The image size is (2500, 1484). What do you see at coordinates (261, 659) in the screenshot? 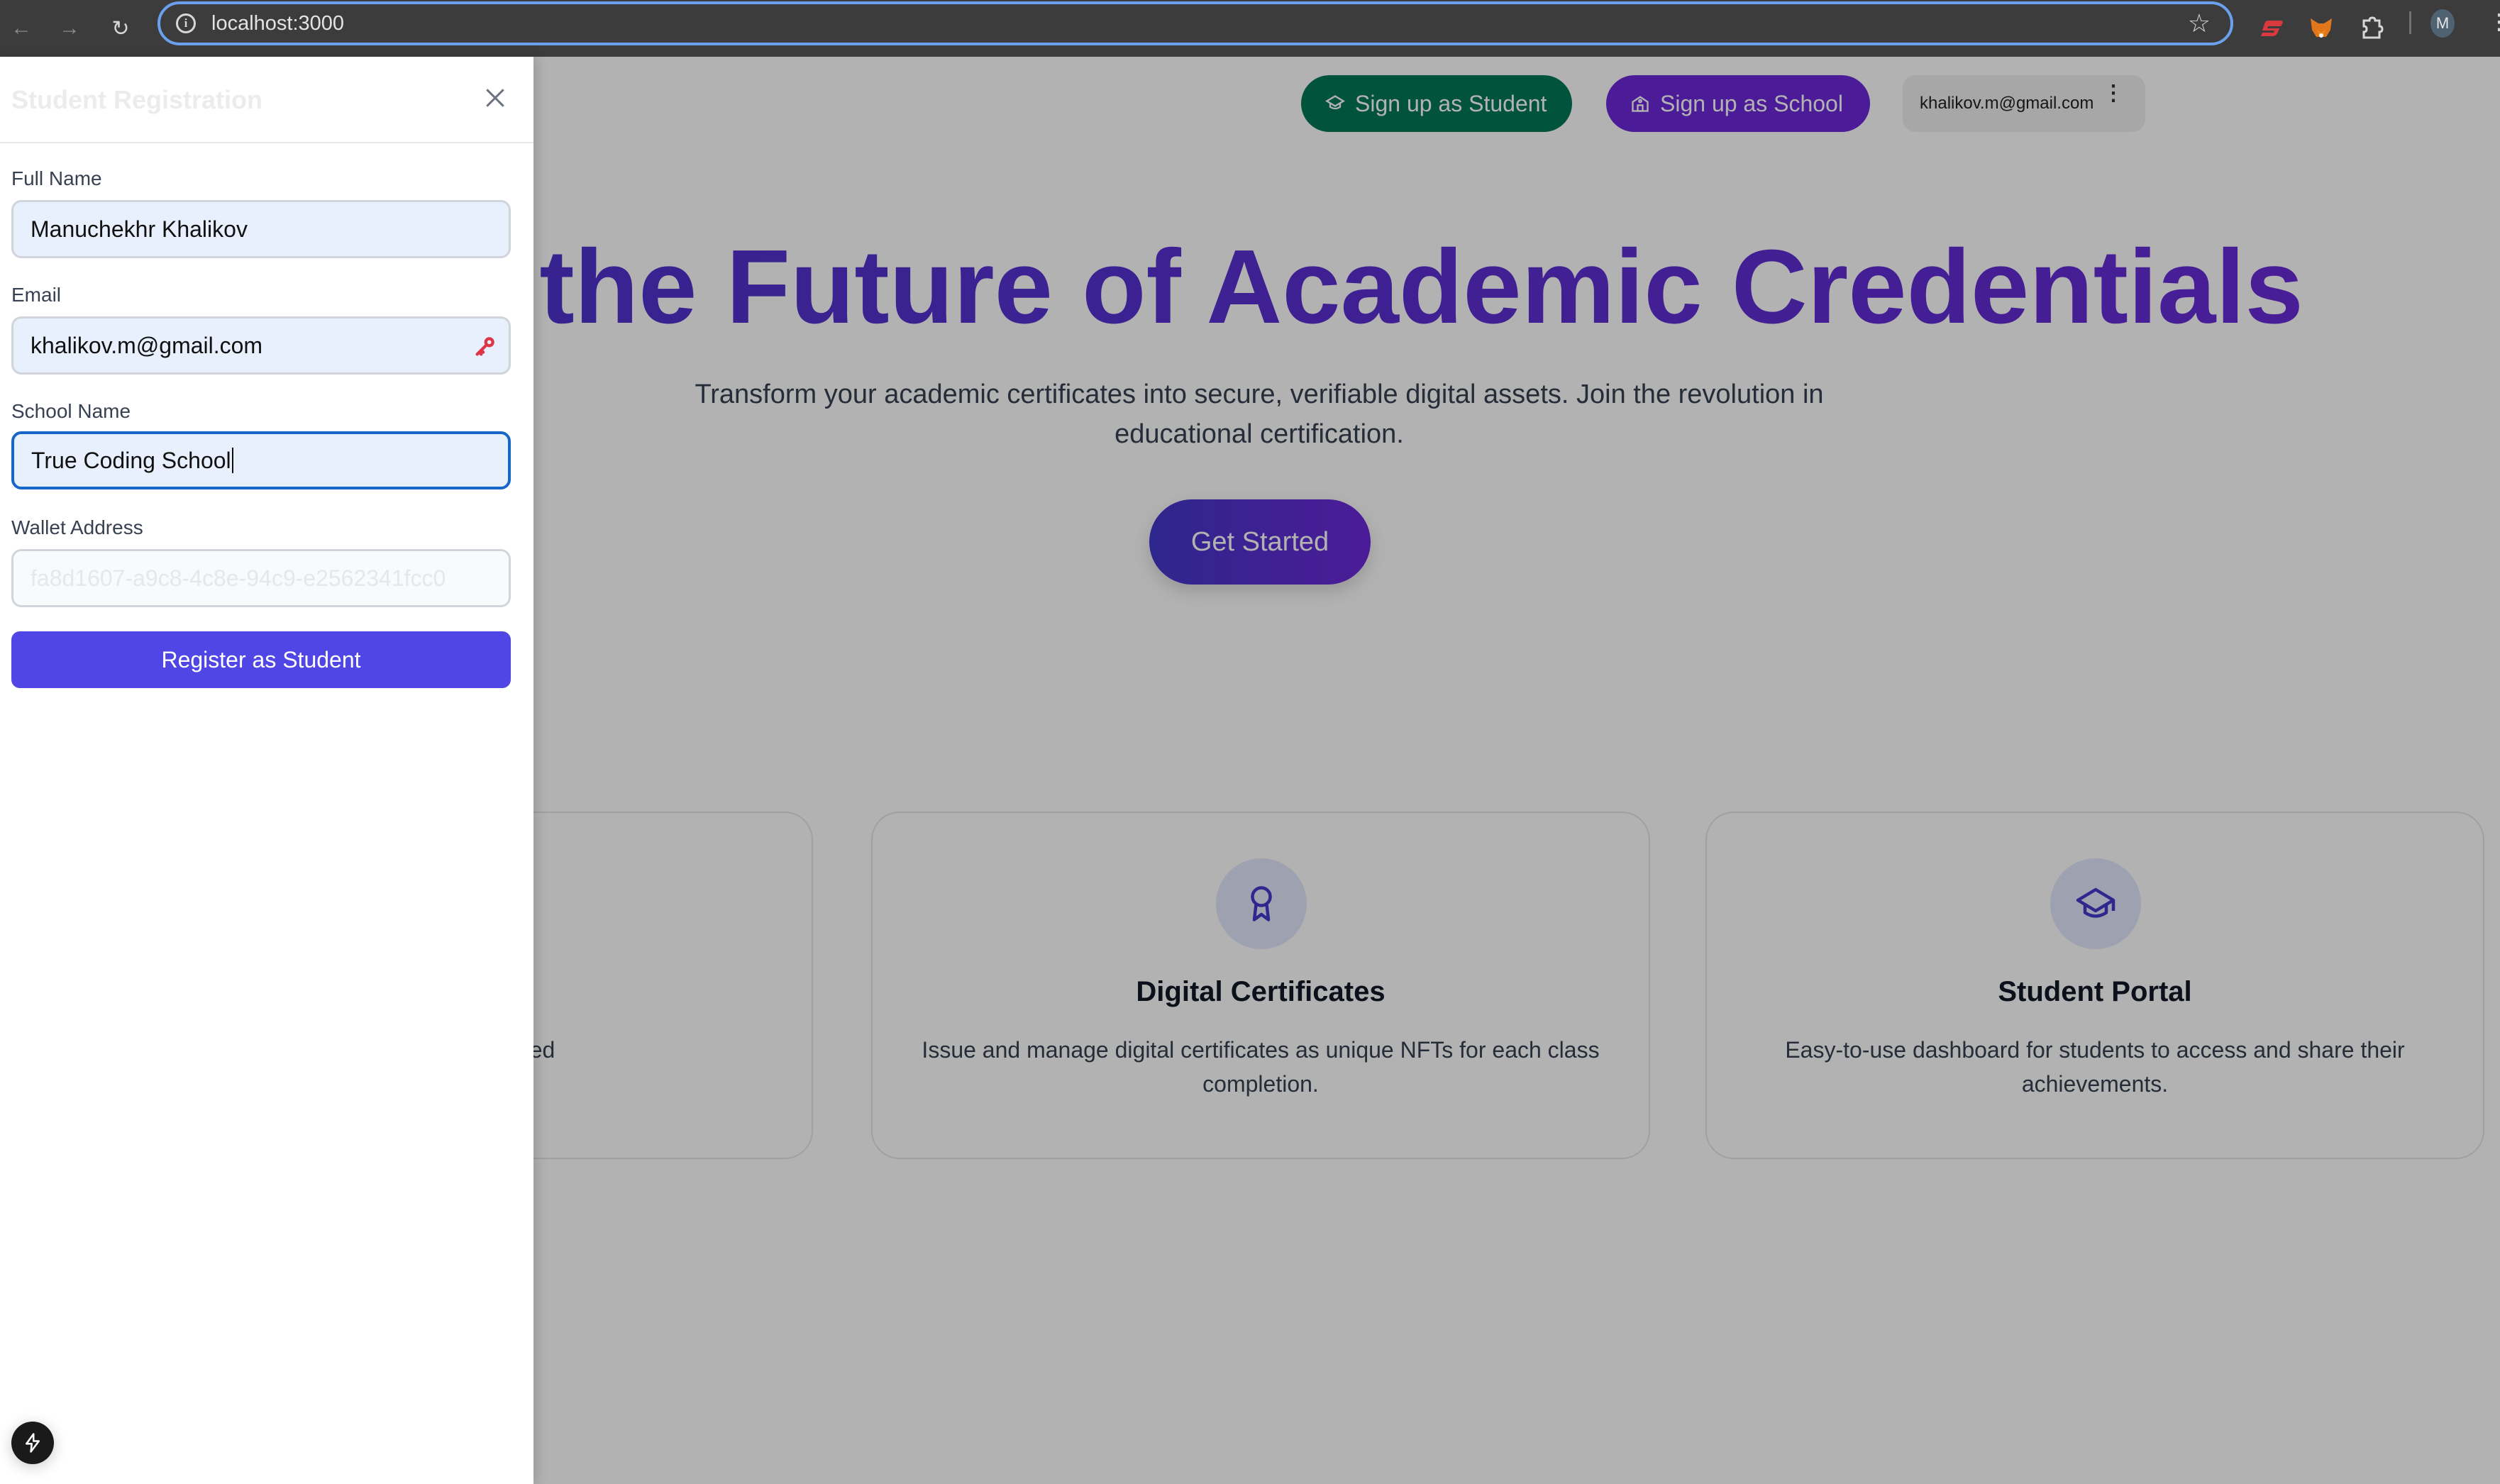
I see `register-as-student-button: Register as Student` at bounding box center [261, 659].